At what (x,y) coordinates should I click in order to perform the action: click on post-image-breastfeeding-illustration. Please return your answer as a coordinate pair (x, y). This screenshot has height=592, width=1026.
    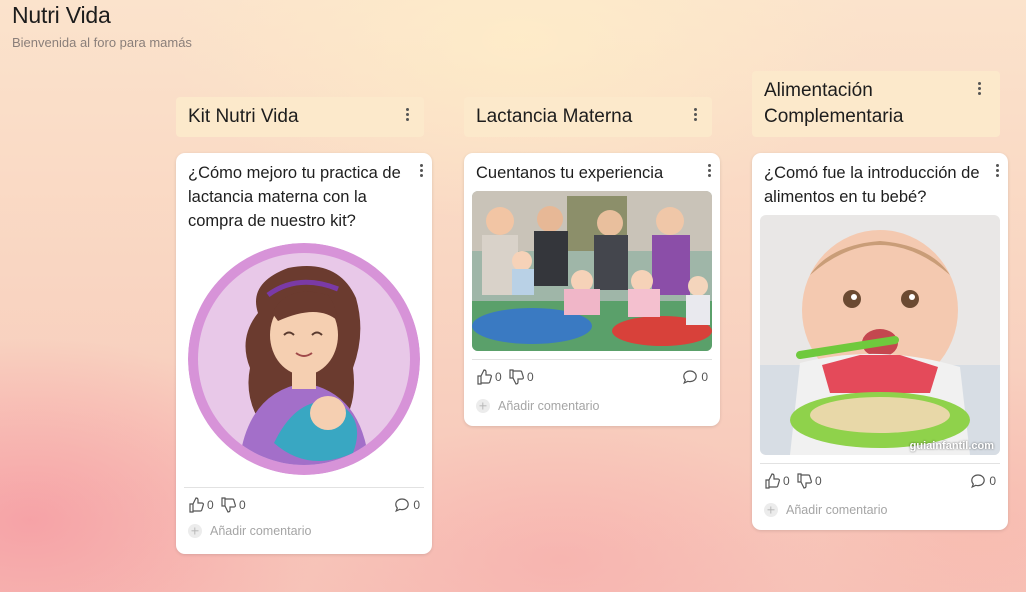
    Looking at the image, I should click on (304, 359).